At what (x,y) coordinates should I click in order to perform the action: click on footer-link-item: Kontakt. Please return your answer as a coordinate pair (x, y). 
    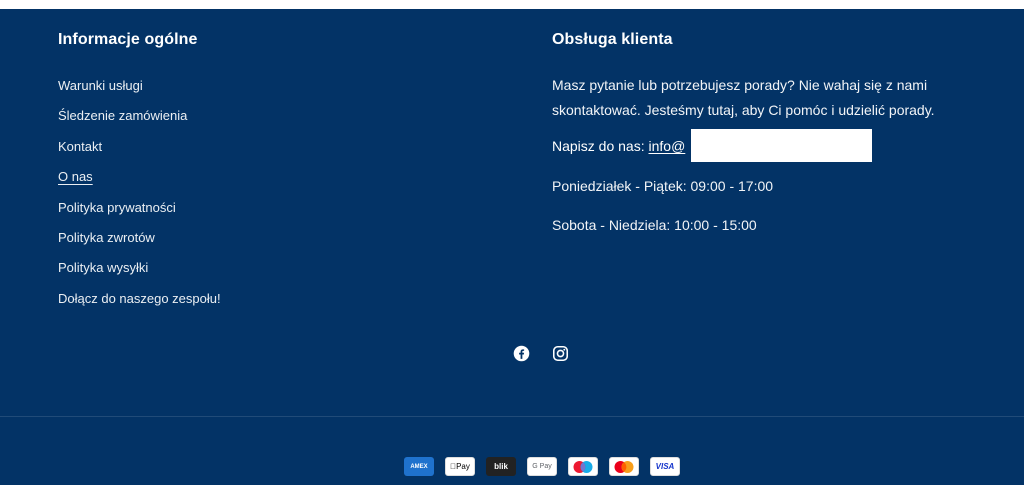
    Looking at the image, I should click on (268, 147).